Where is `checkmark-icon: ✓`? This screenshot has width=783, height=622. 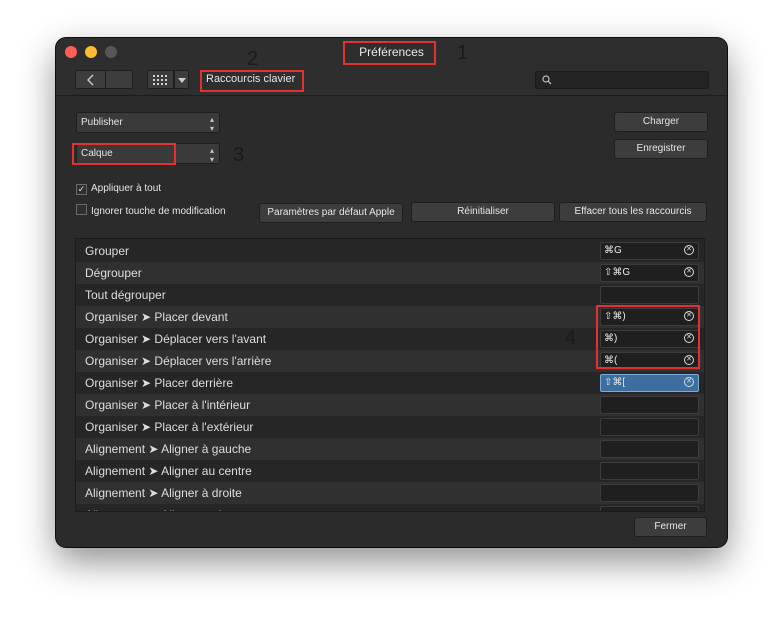 checkmark-icon: ✓ is located at coordinates (81, 189).